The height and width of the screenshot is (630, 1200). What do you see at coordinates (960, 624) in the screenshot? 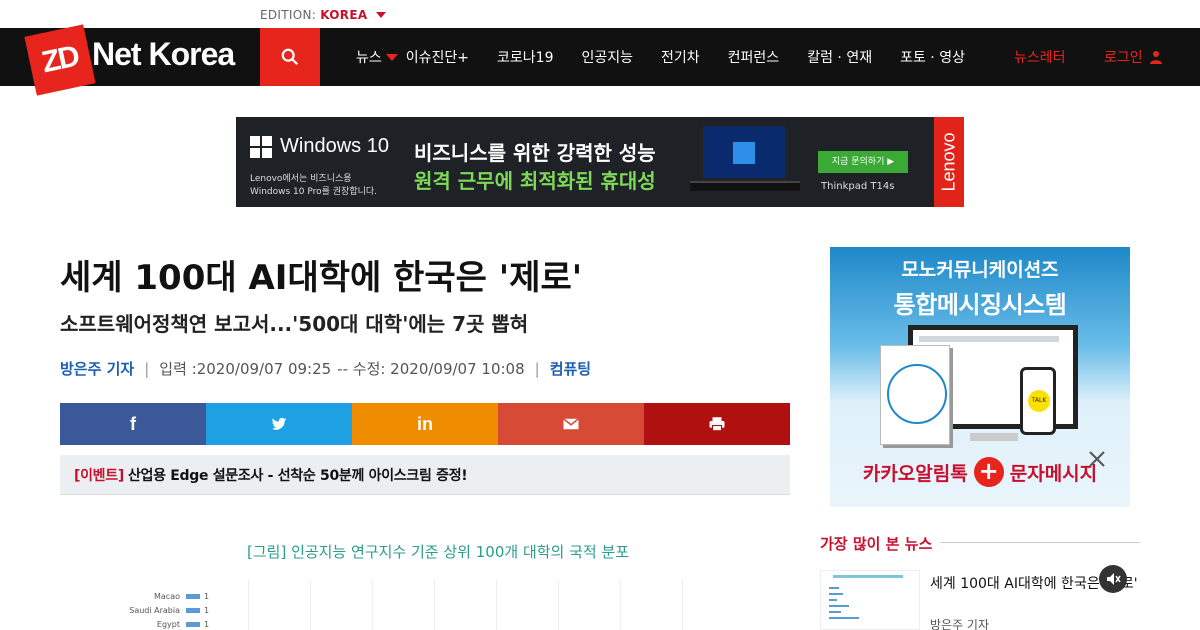
I see `most-viewed-author: 방은주 기자` at bounding box center [960, 624].